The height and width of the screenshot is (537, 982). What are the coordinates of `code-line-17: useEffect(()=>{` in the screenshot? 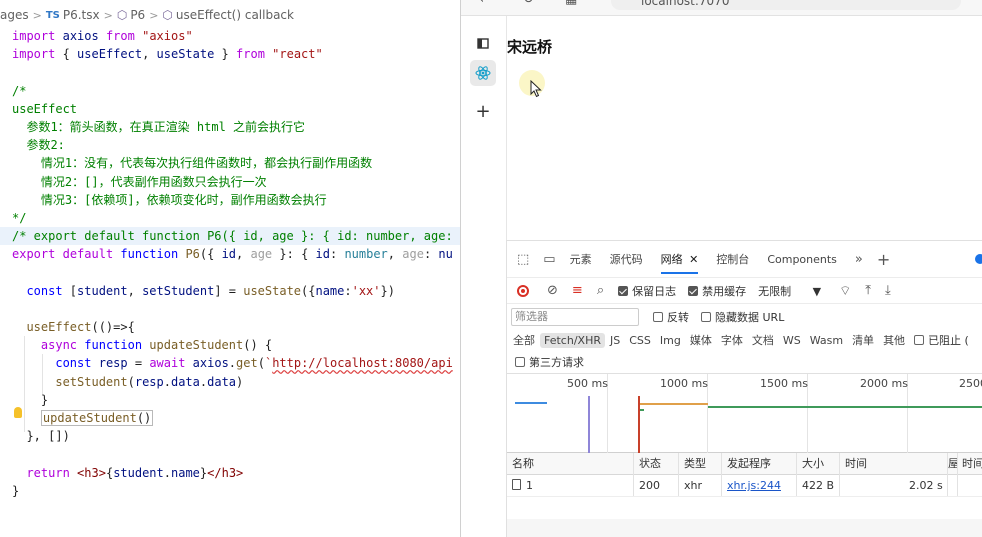 It's located at (80, 327).